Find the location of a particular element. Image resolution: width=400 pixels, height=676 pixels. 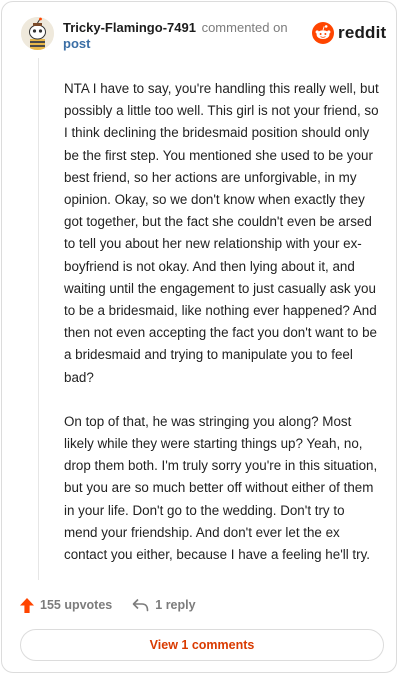

comment-actions: 155 upvotes 1 reply is located at coordinates (108, 605).